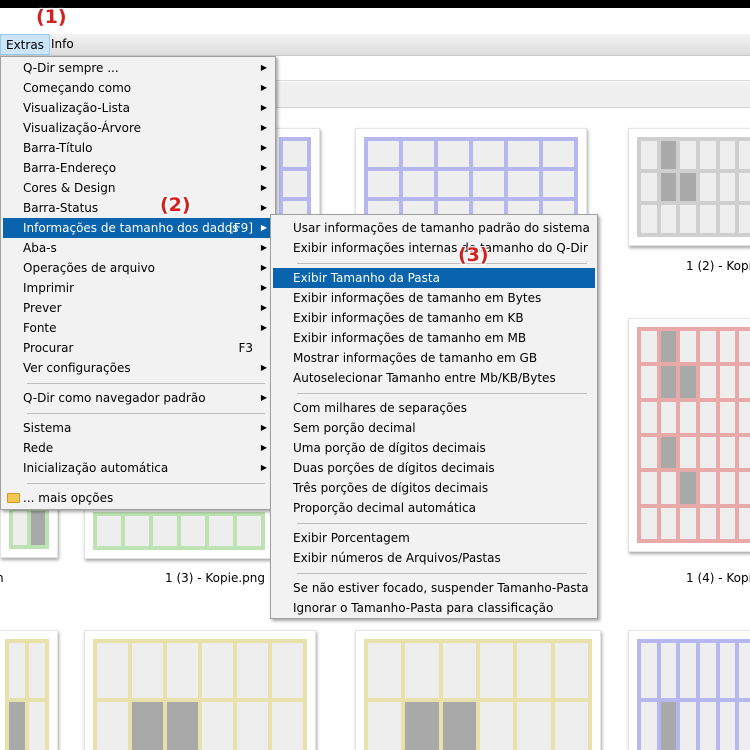  I want to click on menu-item-sistema: Sistema ▶, so click(138, 428).